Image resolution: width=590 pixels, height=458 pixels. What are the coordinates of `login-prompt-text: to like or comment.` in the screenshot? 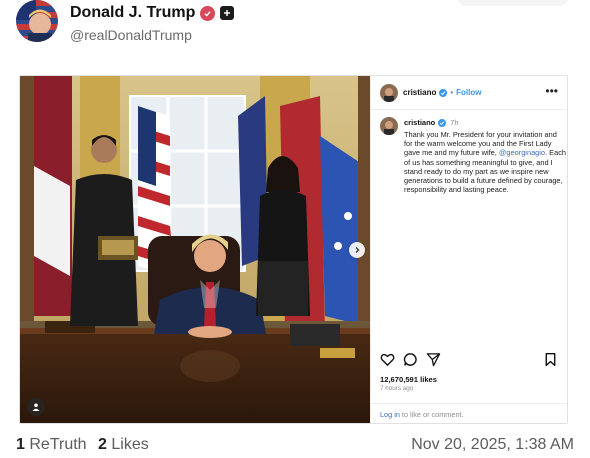 It's located at (431, 414).